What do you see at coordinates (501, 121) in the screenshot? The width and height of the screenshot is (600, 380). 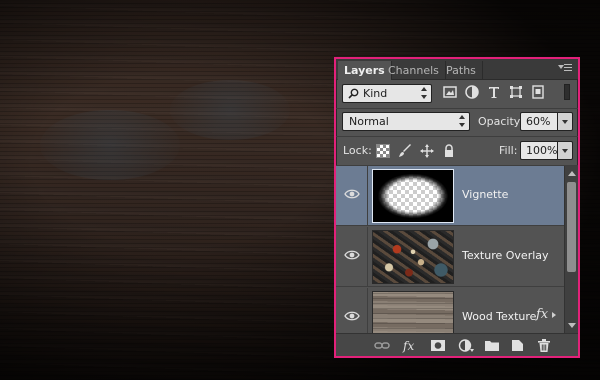 I see `opacity-label: Opacity:` at bounding box center [501, 121].